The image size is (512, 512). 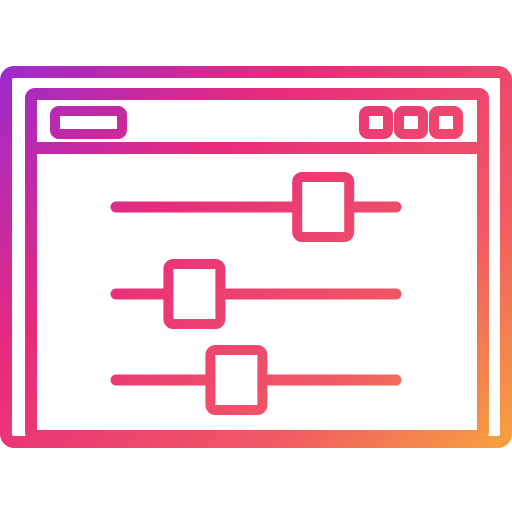 What do you see at coordinates (446, 122) in the screenshot?
I see `window-control-3-icon` at bounding box center [446, 122].